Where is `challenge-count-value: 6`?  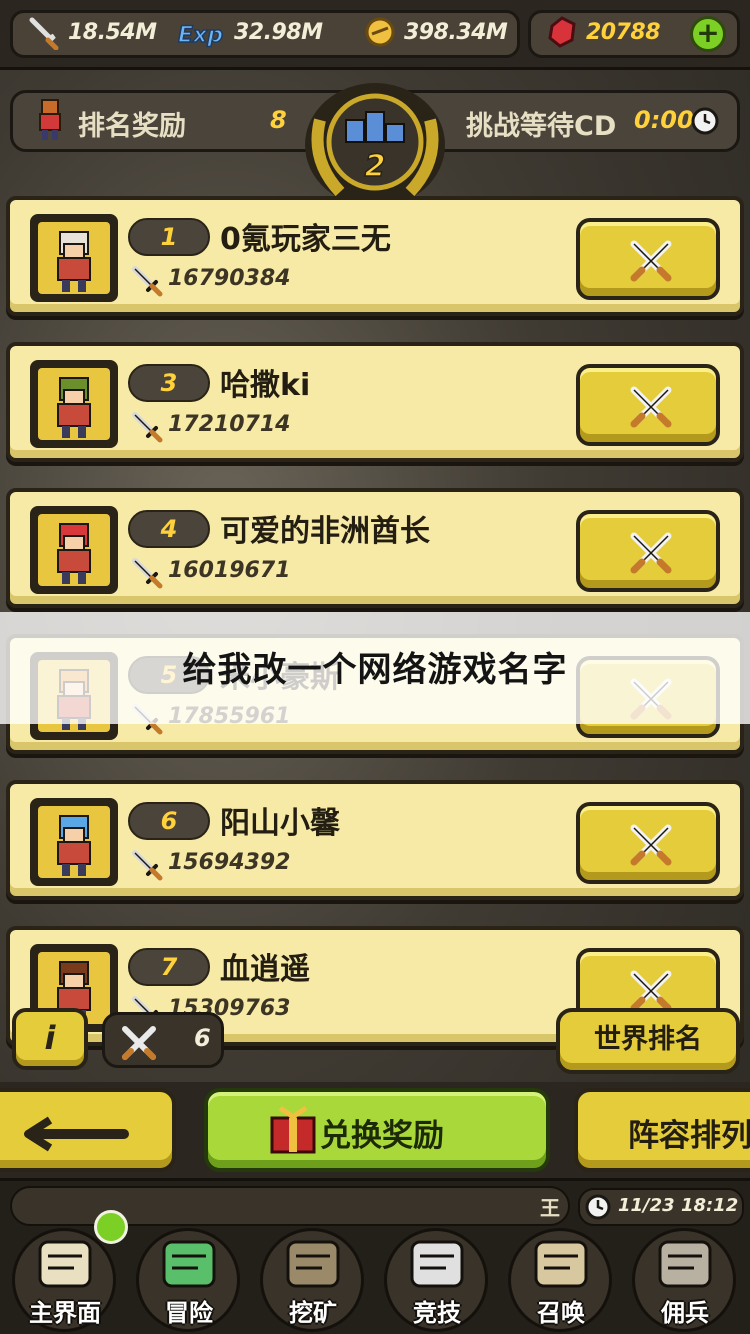 challenge-count-value: 6 is located at coordinates (202, 1038).